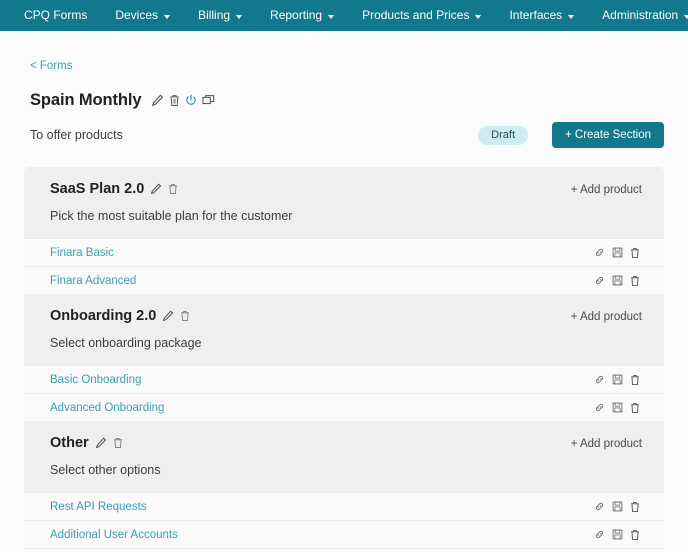 The image size is (688, 552). I want to click on nav-item-label: Devices, so click(137, 15).